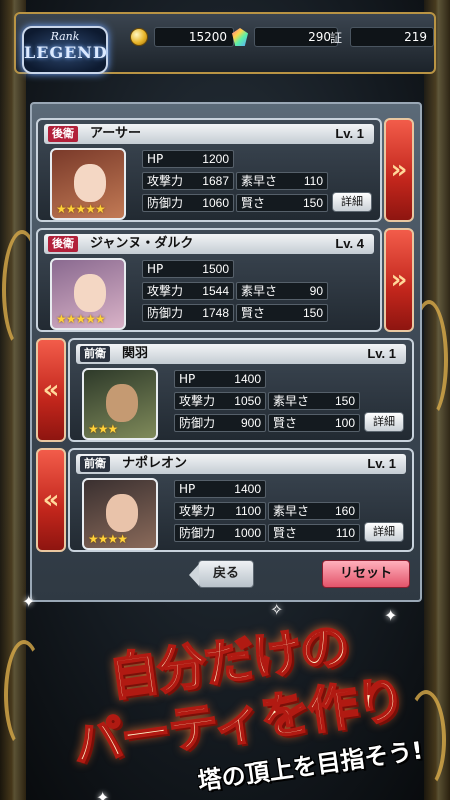 The width and height of the screenshot is (450, 800). Describe the element at coordinates (247, 401) in the screenshot. I see `stat-value: 1050` at that location.